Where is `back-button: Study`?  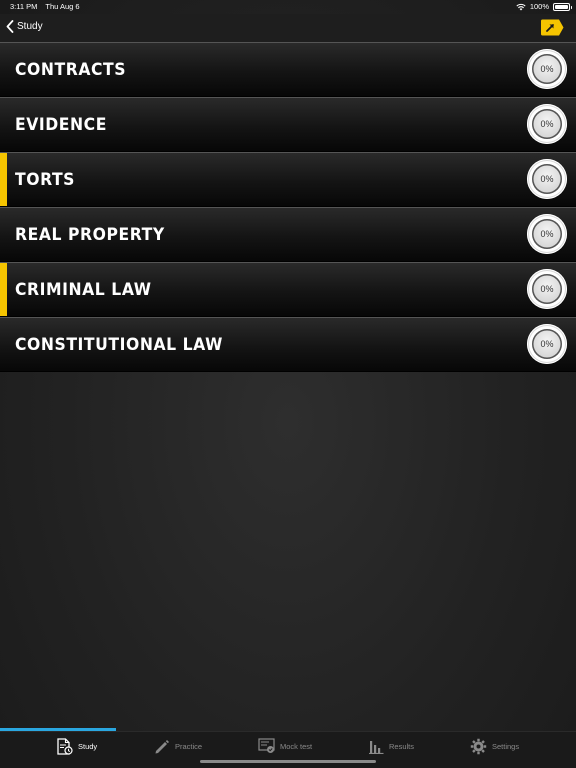 back-button: Study is located at coordinates (24, 26).